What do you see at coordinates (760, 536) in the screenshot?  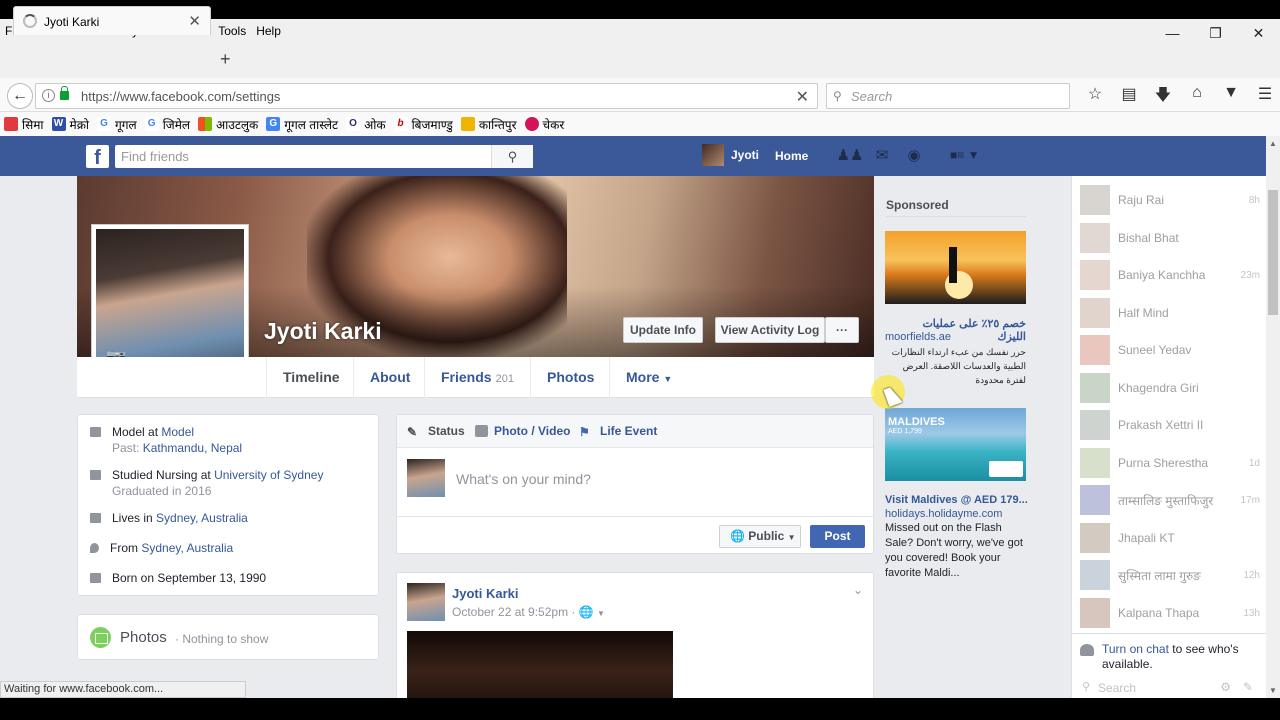 I see `privacy-selector: 🌐 Public ▼` at bounding box center [760, 536].